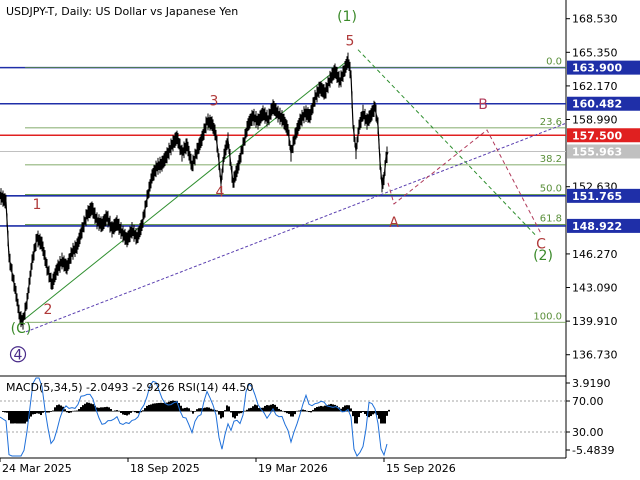 The height and width of the screenshot is (480, 640). Describe the element at coordinates (597, 104) in the screenshot. I see `price-tag-label-1: 160.482` at that location.